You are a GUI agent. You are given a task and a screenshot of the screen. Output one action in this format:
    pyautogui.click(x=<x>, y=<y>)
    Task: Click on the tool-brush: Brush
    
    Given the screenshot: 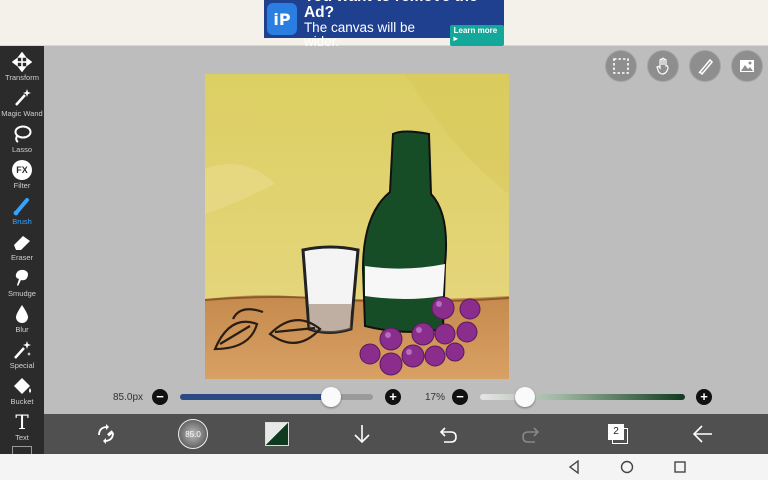 What is the action you would take?
    pyautogui.click(x=22, y=212)
    